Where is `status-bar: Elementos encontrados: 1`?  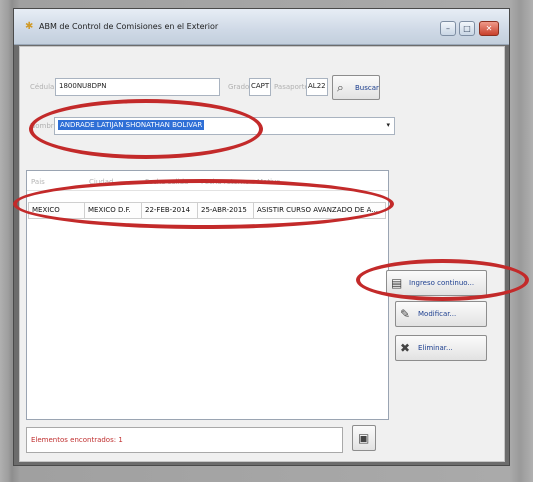
status-bar: Elementos encontrados: 1 is located at coordinates (184, 440).